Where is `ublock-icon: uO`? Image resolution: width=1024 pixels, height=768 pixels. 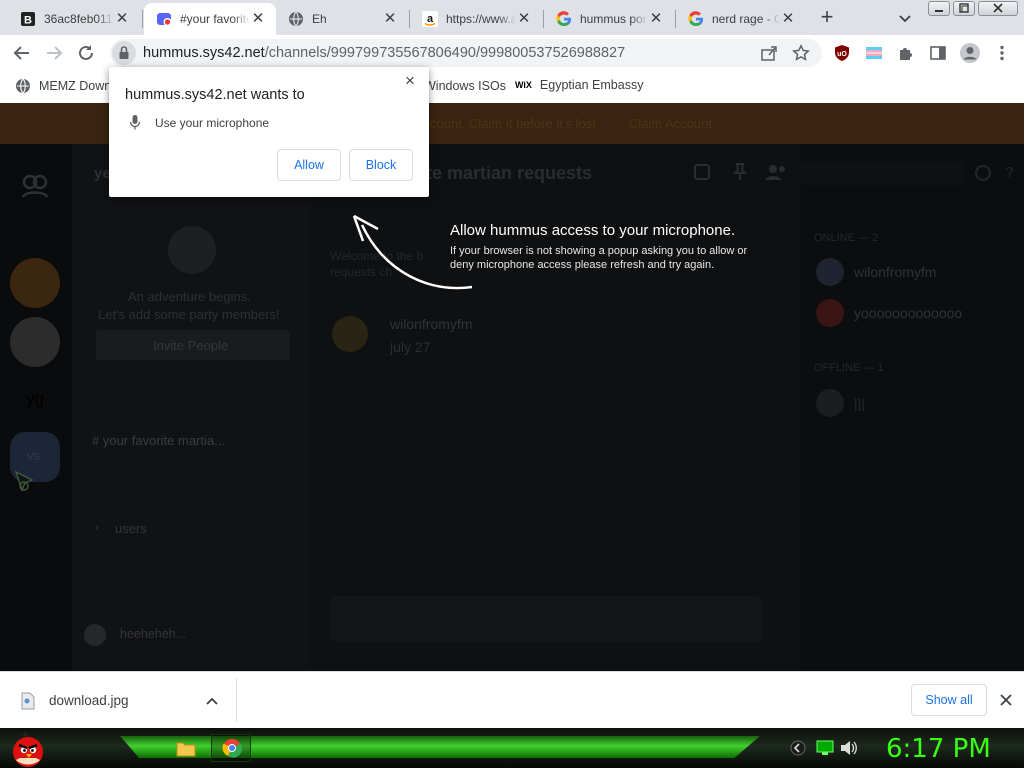
ublock-icon: uO is located at coordinates (842, 53).